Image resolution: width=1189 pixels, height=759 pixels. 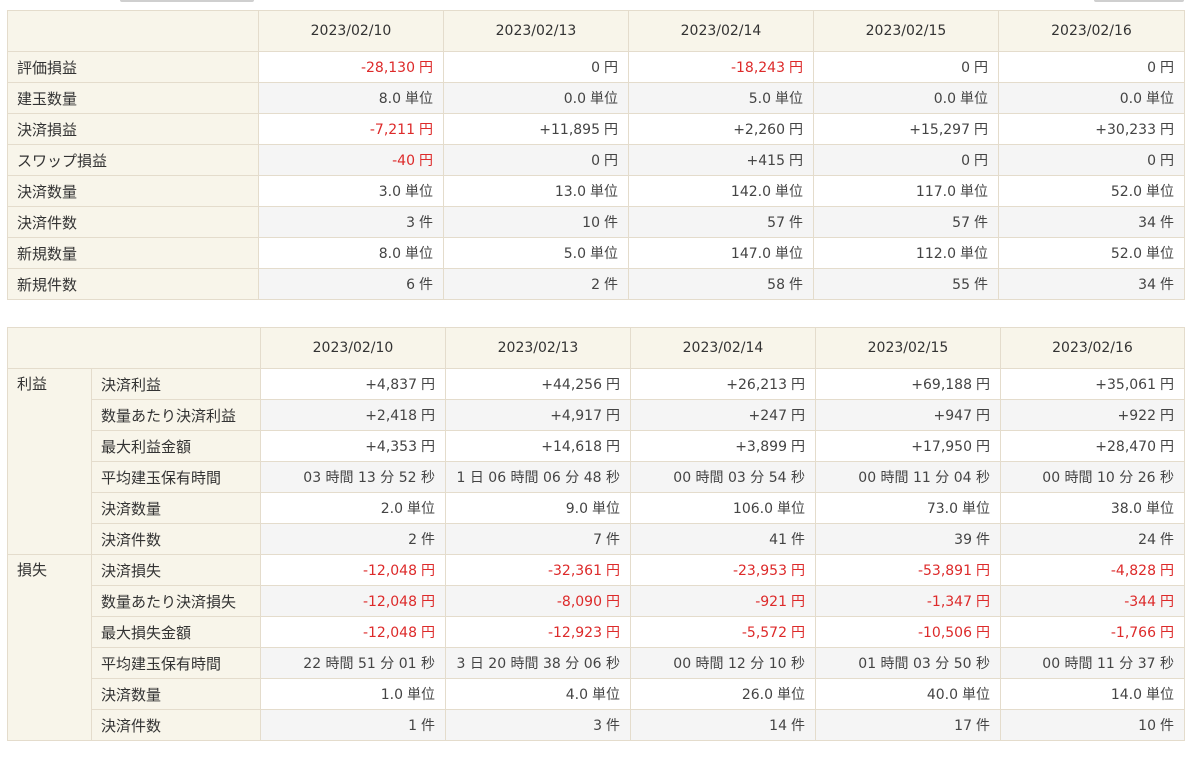 What do you see at coordinates (392, 130) in the screenshot?
I see `value-number: -7,211` at bounding box center [392, 130].